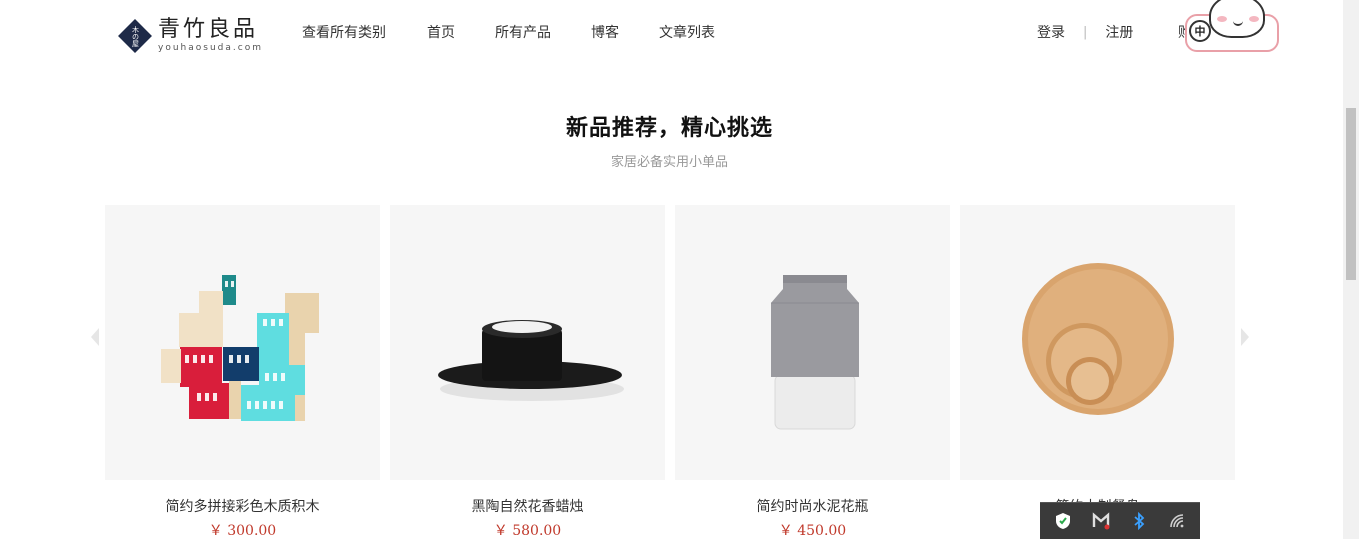  Describe the element at coordinates (1200, 31) in the screenshot. I see `ime-mode-indicator: 中` at that location.